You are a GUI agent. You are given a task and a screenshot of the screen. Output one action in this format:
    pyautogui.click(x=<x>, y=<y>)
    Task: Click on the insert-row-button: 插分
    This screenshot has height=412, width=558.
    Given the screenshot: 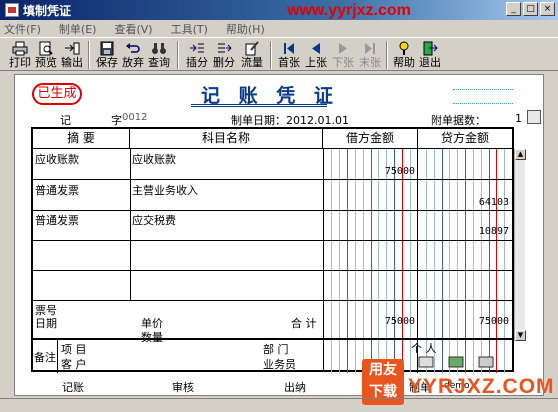 What is the action you would take?
    pyautogui.click(x=197, y=55)
    